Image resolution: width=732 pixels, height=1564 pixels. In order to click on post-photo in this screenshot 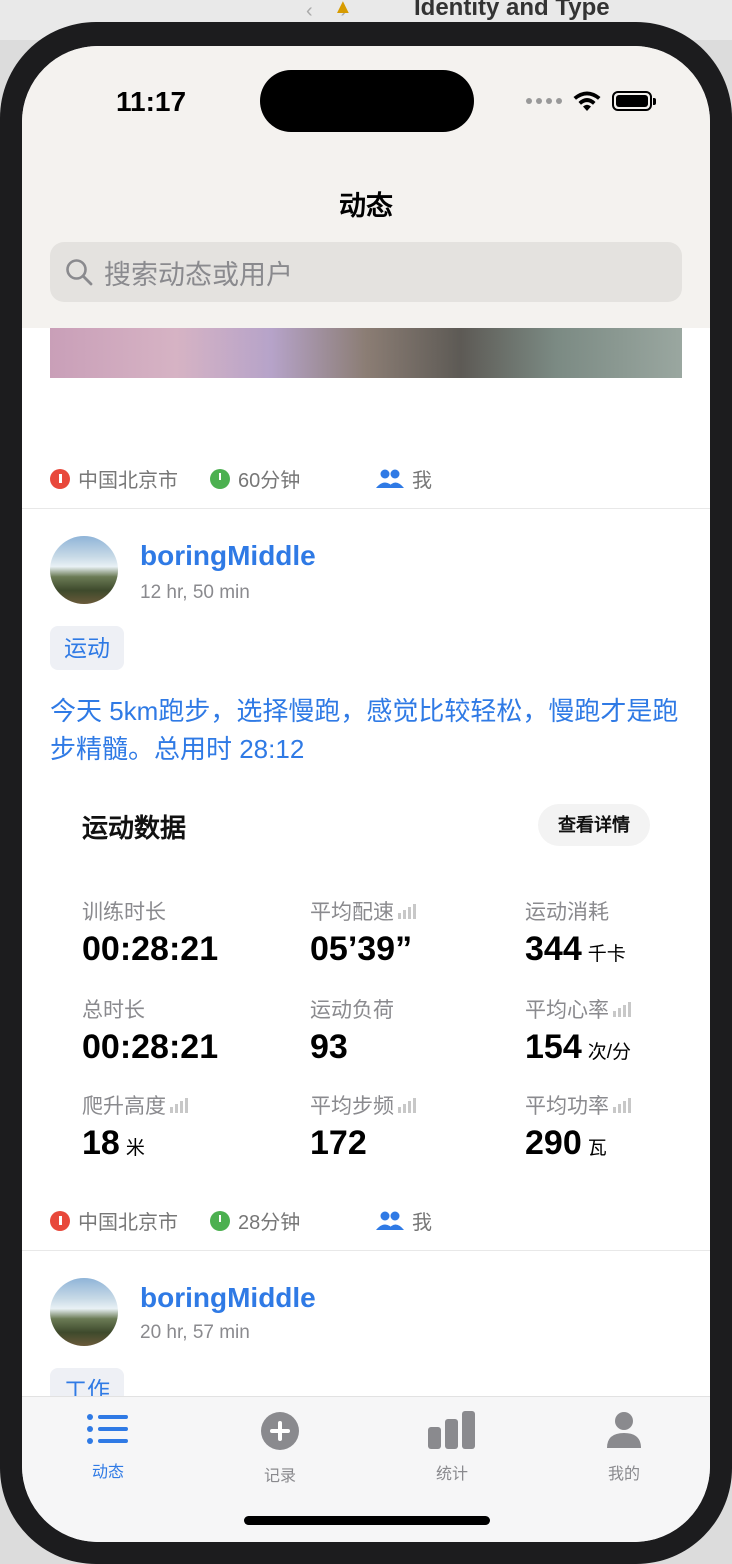, I will do `click(366, 353)`.